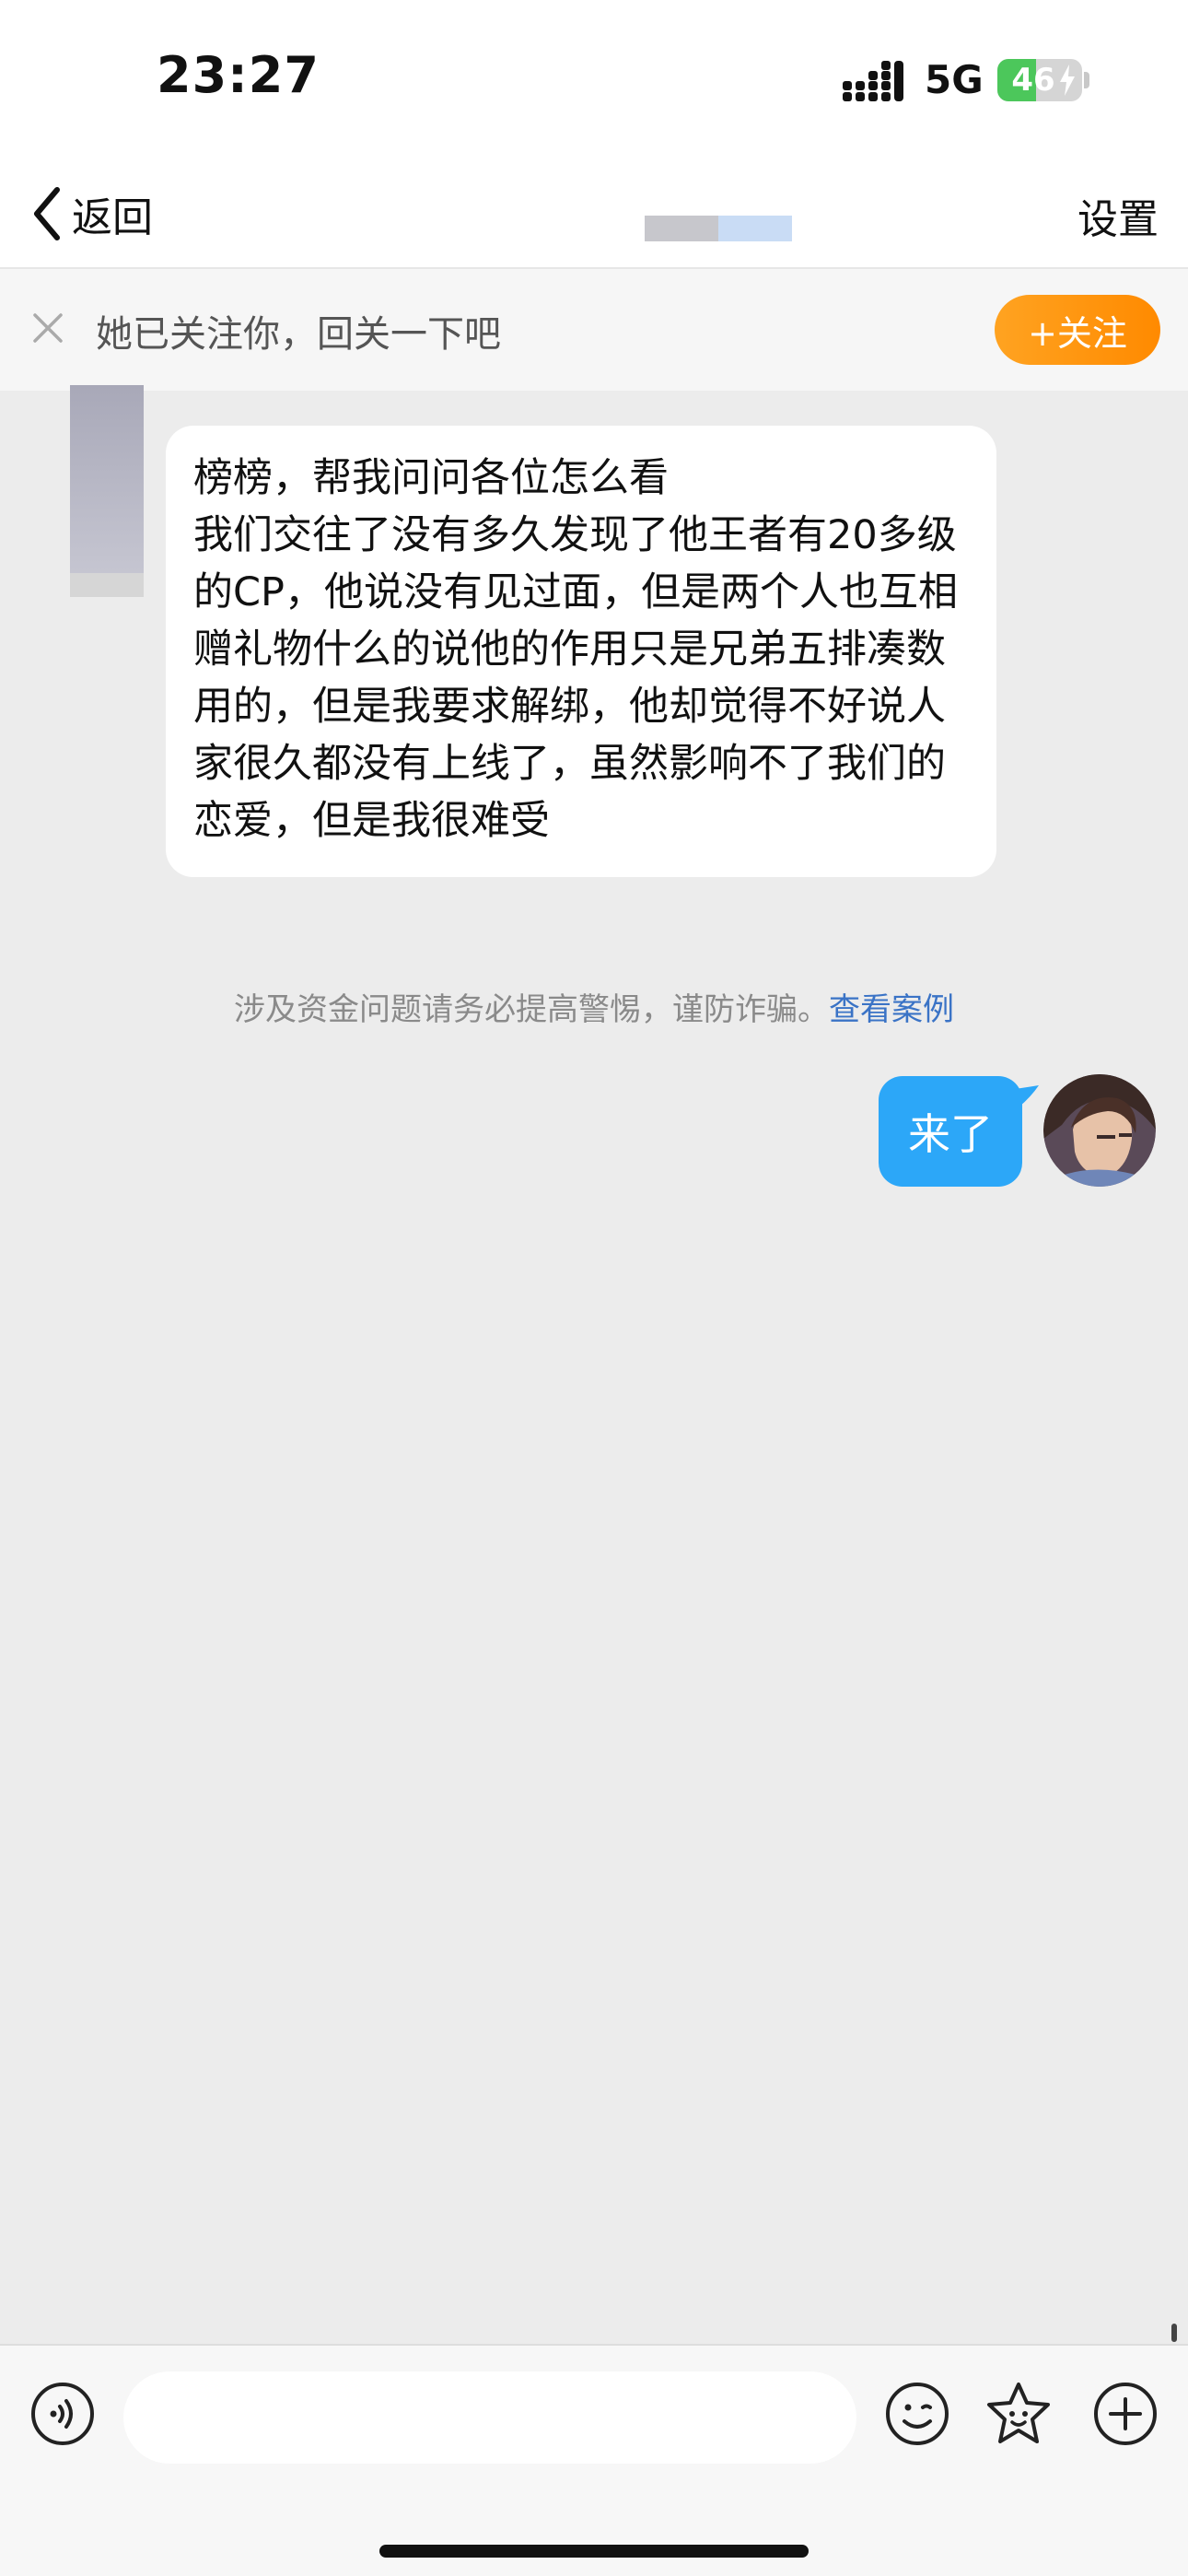  Describe the element at coordinates (594, 213) in the screenshot. I see `nav-bar: 返回 设置` at that location.